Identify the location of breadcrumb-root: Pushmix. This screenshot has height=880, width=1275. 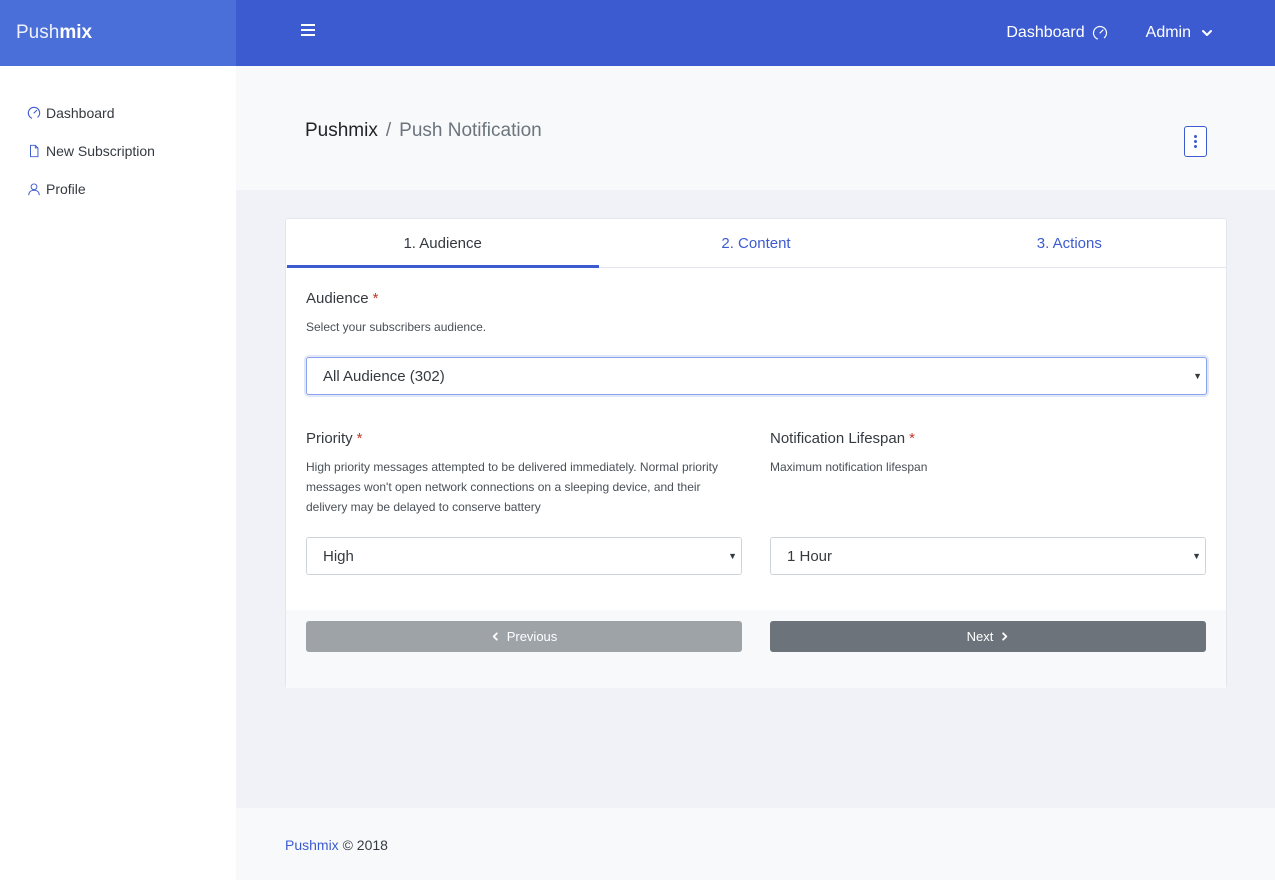
(341, 131).